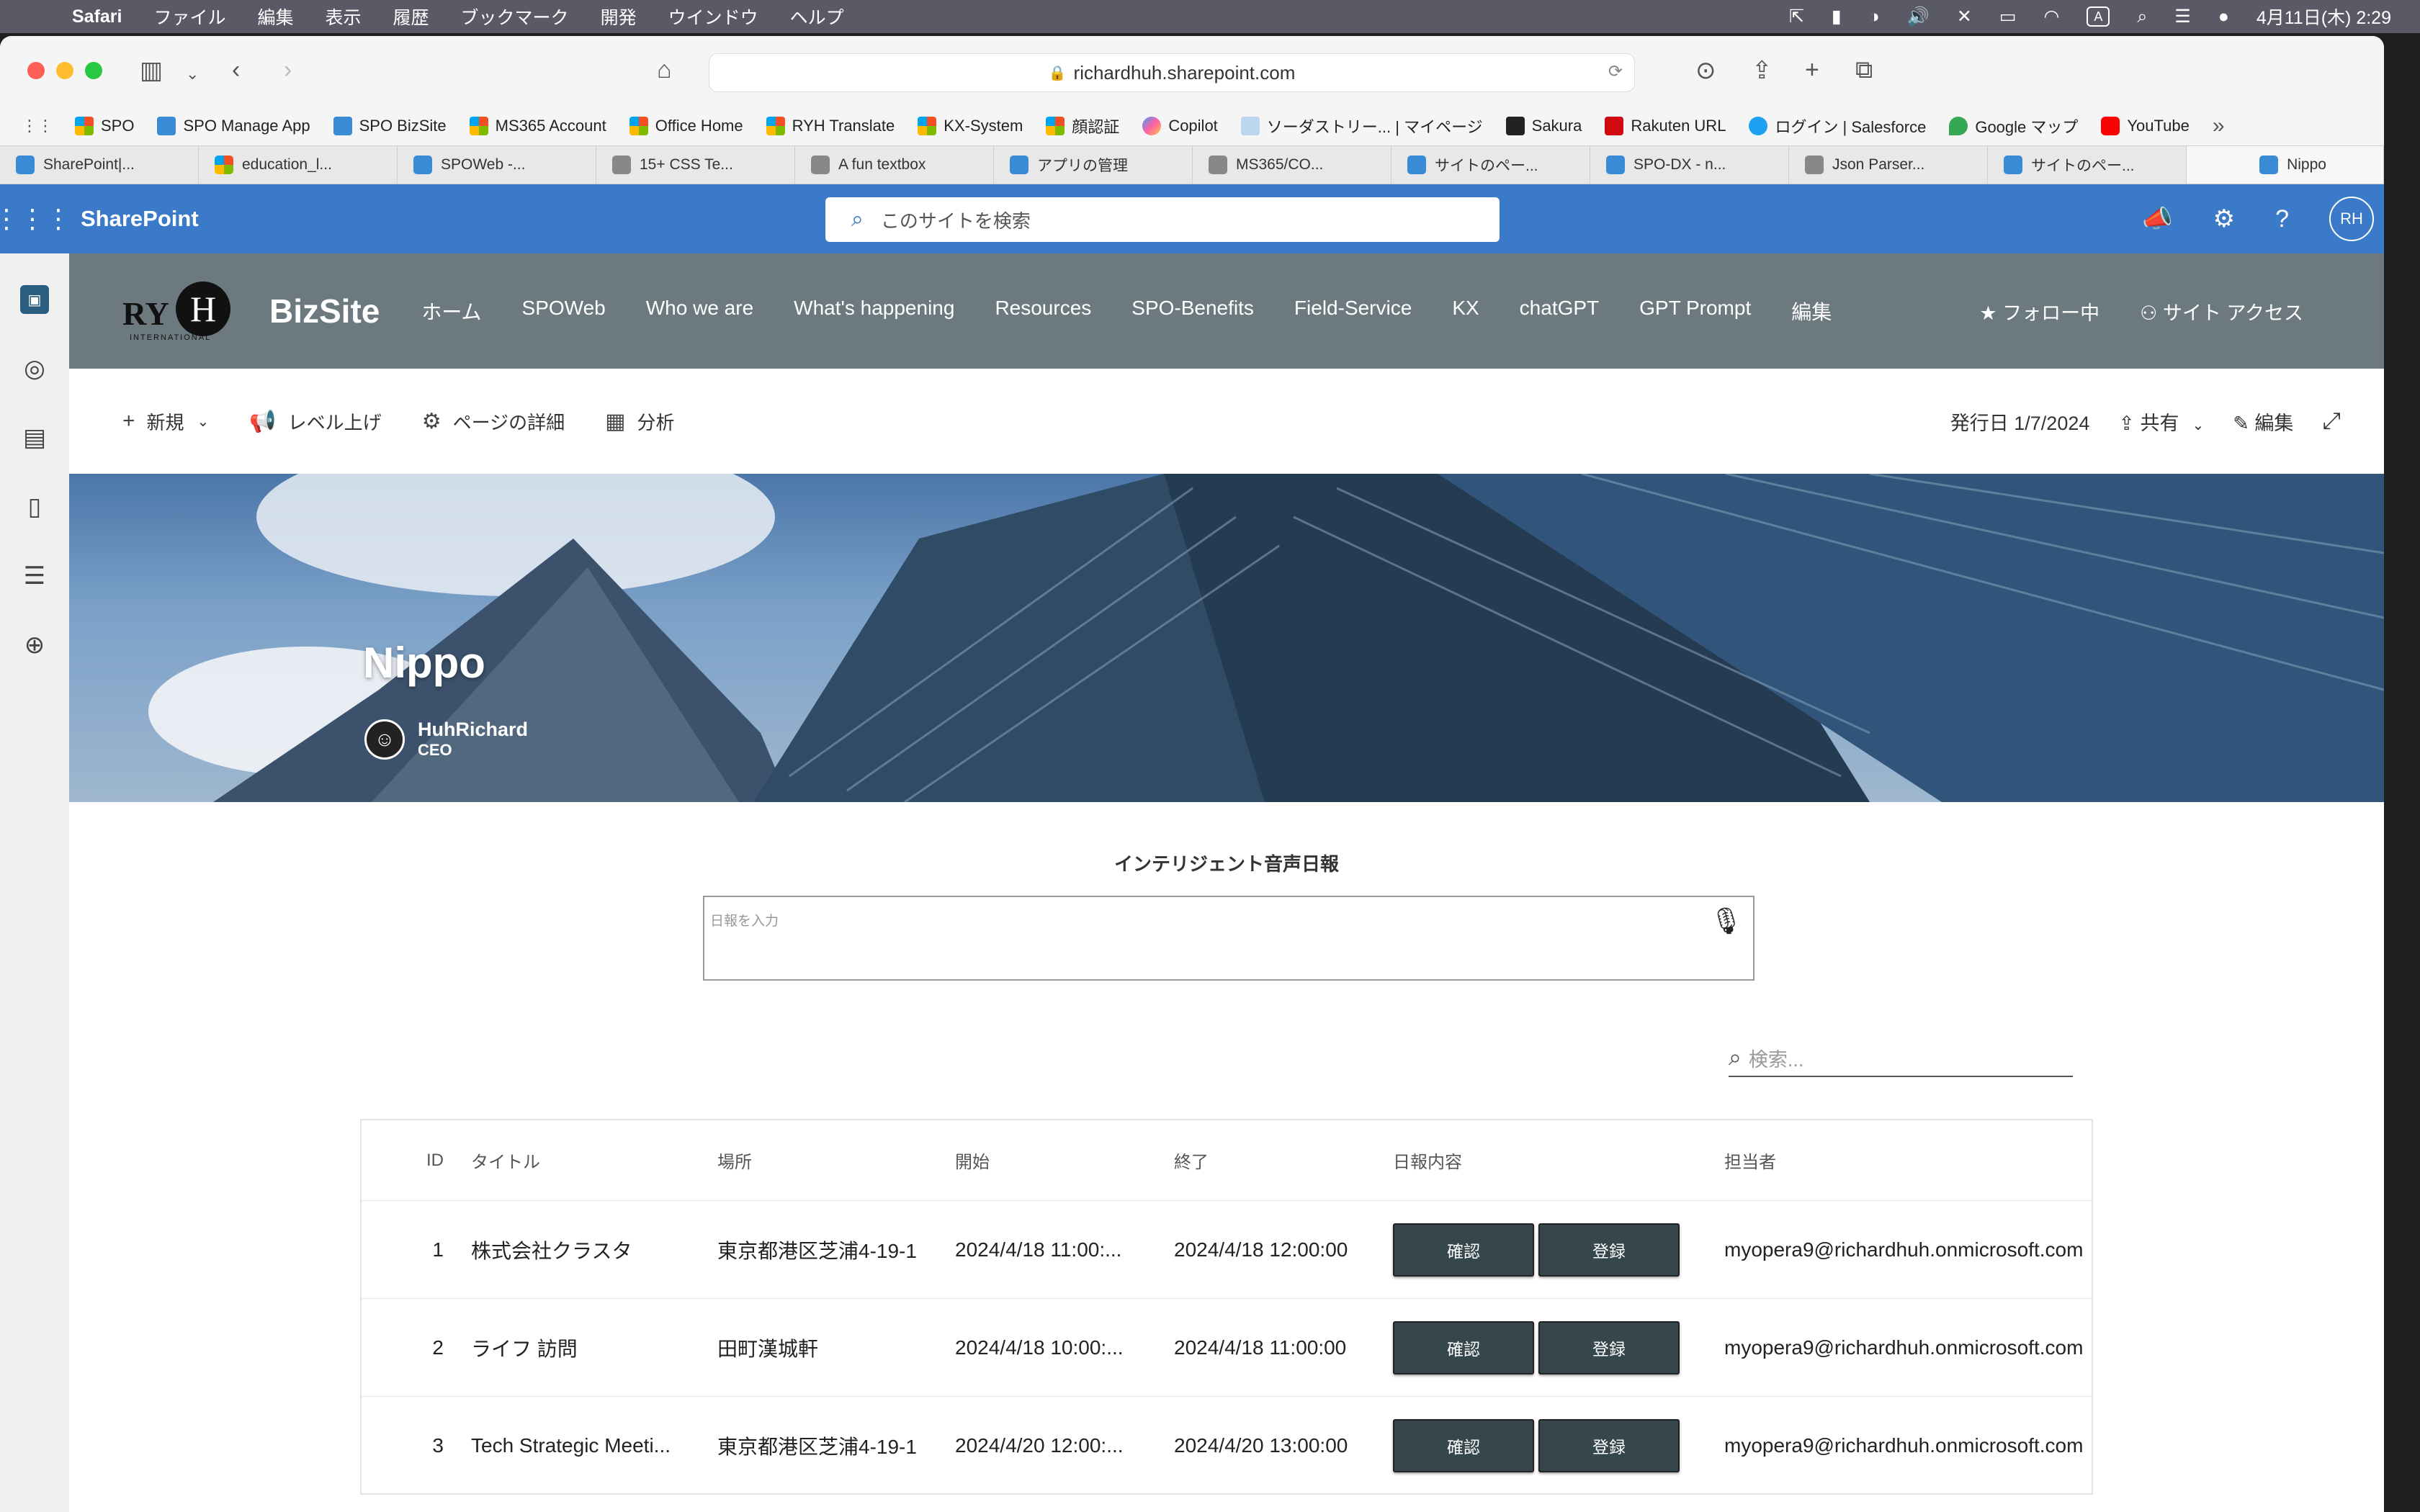 This screenshot has width=2420, height=1512. What do you see at coordinates (2224, 218) in the screenshot?
I see `settings-gear-icon: ⚙` at bounding box center [2224, 218].